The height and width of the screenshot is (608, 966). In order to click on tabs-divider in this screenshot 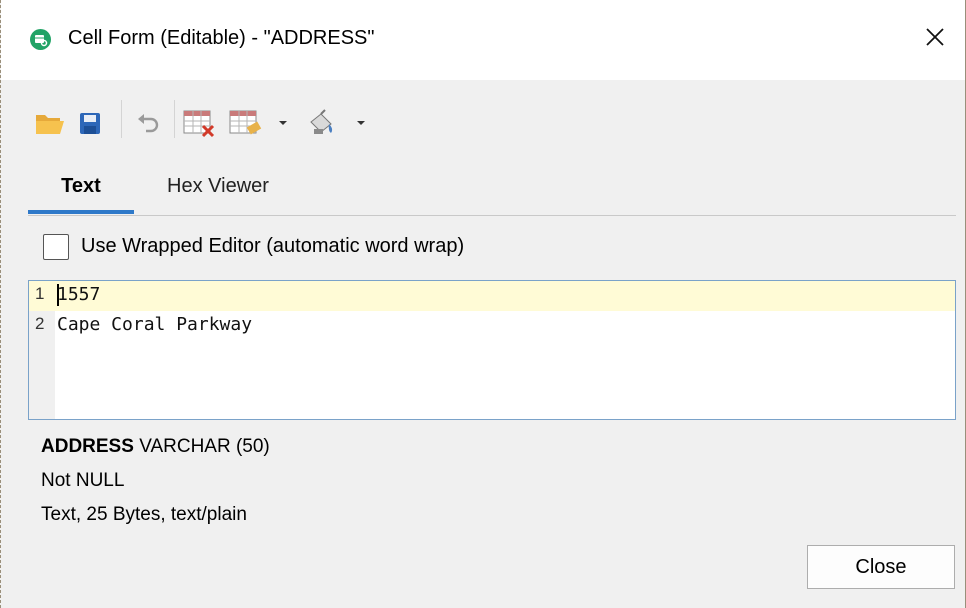, I will do `click(492, 215)`.